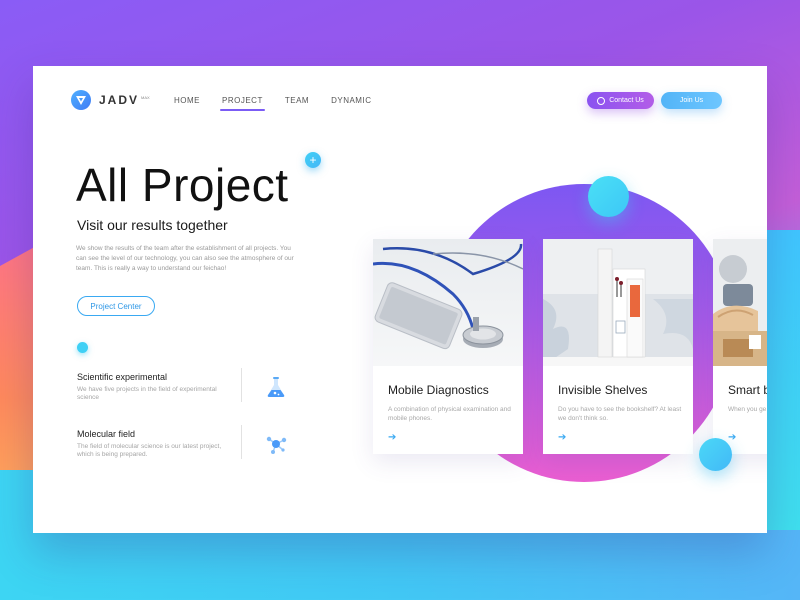 The image size is (800, 600). I want to click on logo: JADV MAX, so click(110, 100).